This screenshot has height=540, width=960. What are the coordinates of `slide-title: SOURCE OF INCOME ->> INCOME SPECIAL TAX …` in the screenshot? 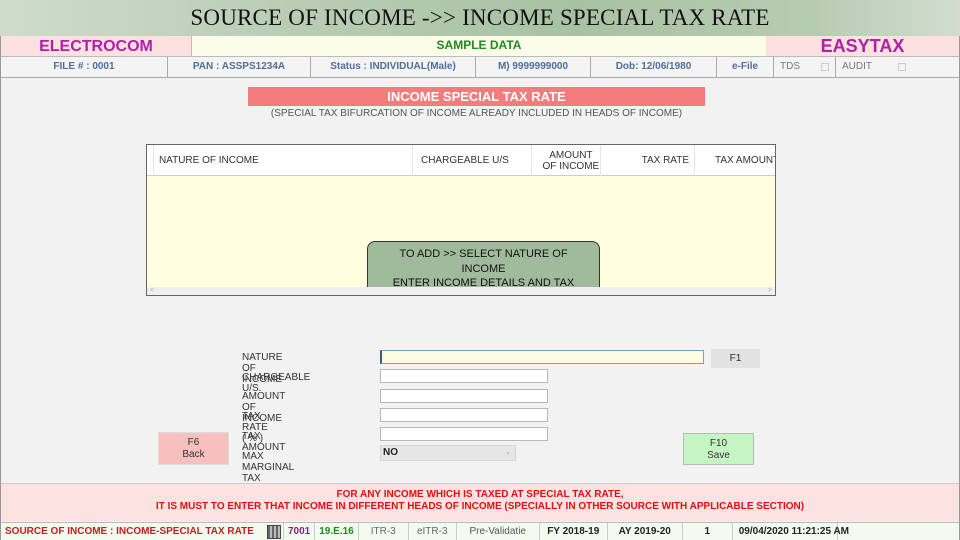 It's located at (480, 17).